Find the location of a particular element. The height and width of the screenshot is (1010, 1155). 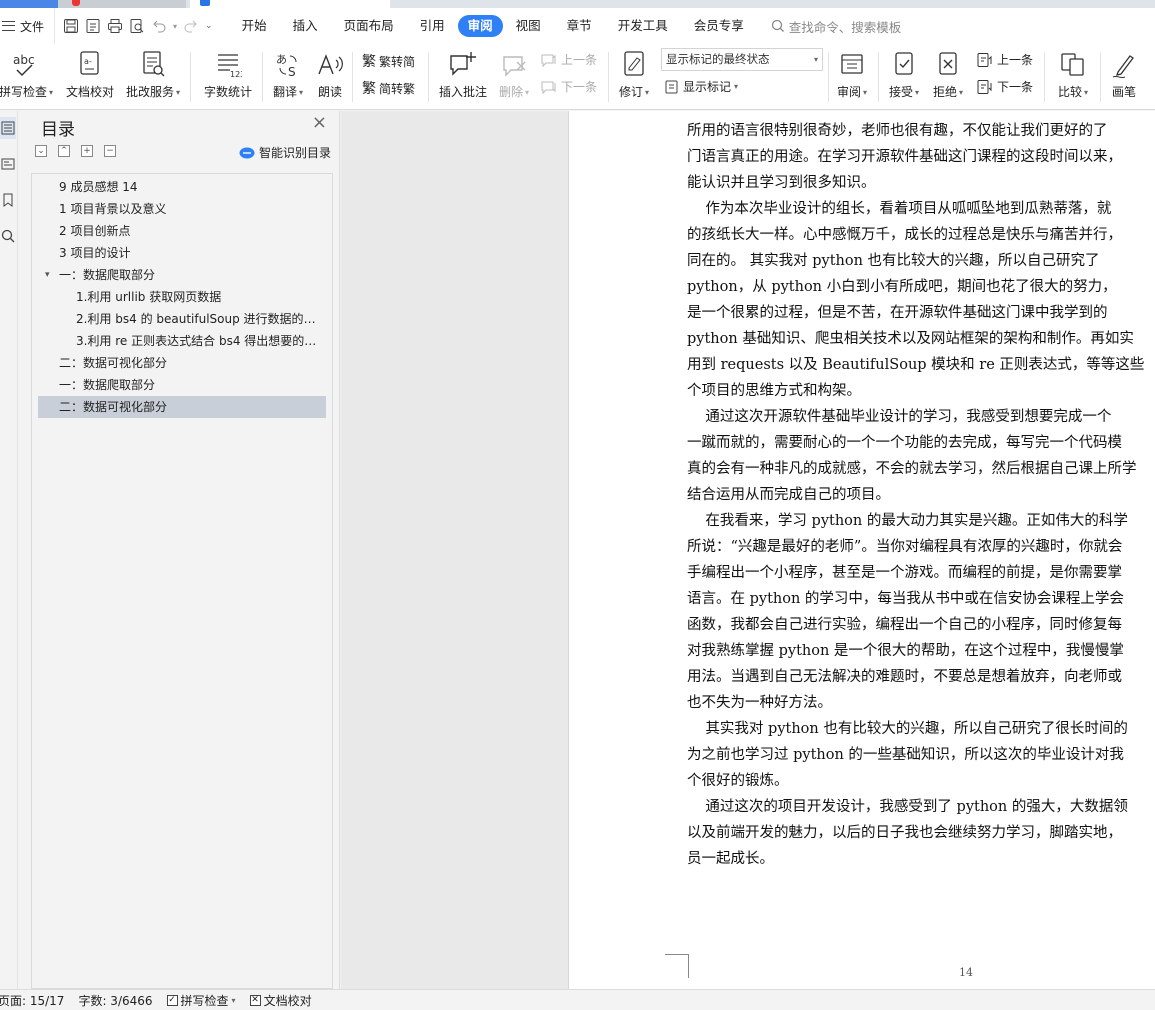

svg-text: a- is located at coordinates (88, 61).